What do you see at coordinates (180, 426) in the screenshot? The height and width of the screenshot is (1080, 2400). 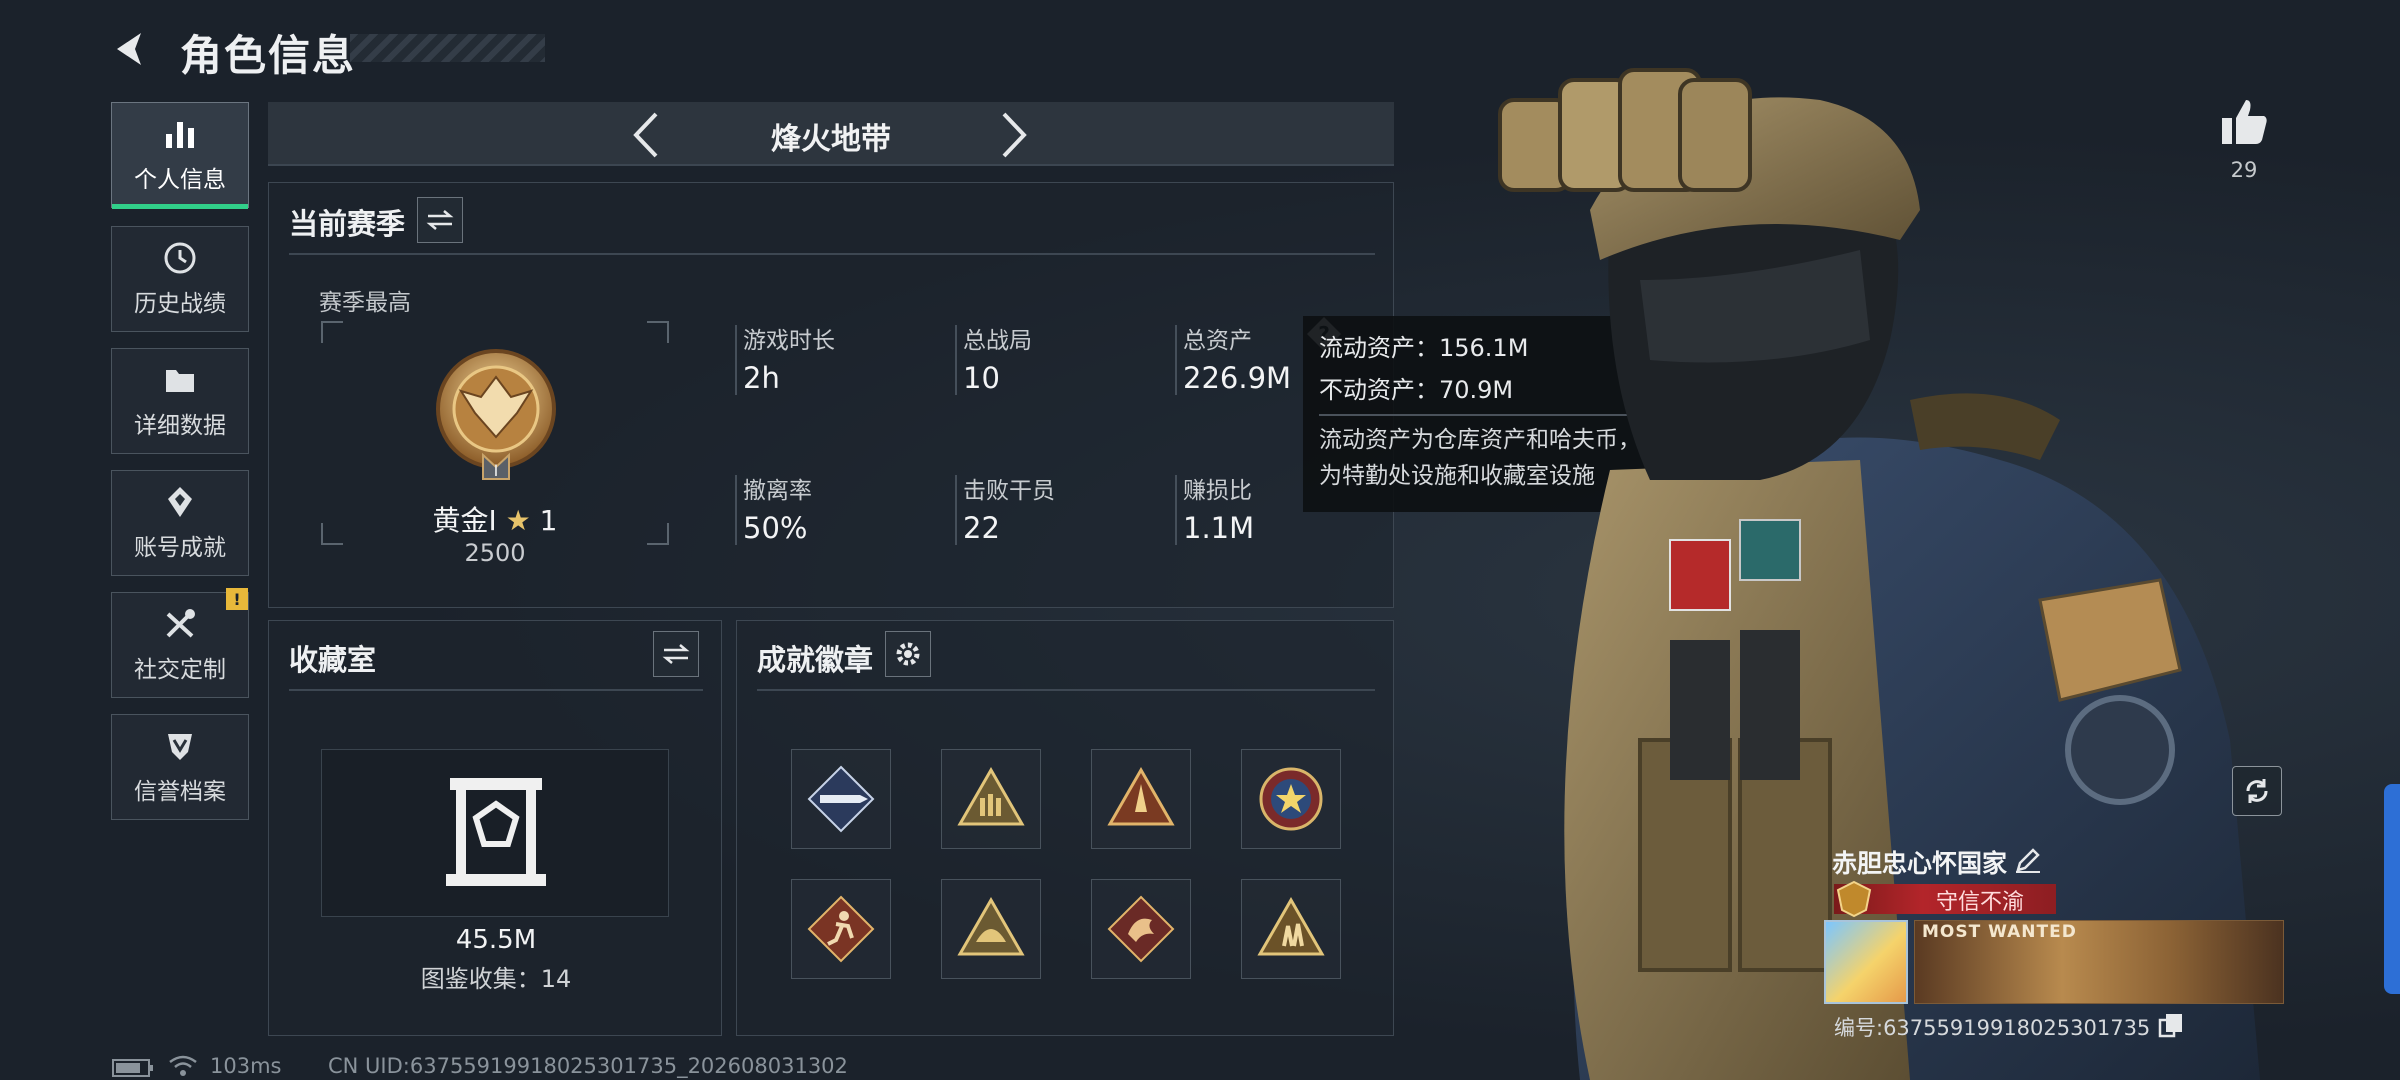 I see `sidebar-item-label: 详细数据` at bounding box center [180, 426].